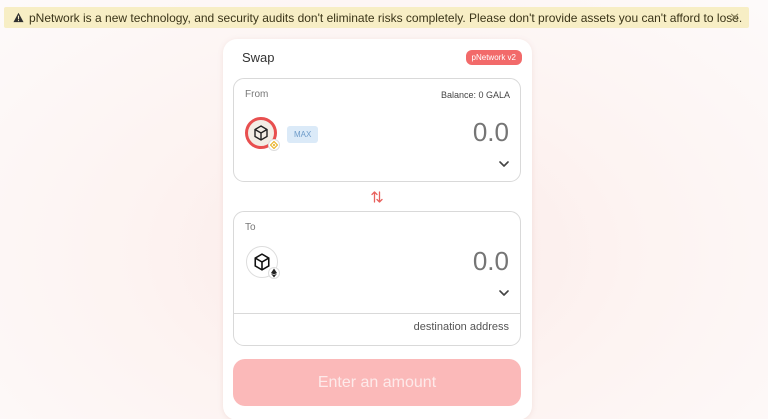  What do you see at coordinates (734, 18) in the screenshot?
I see `close-icon: ✕` at bounding box center [734, 18].